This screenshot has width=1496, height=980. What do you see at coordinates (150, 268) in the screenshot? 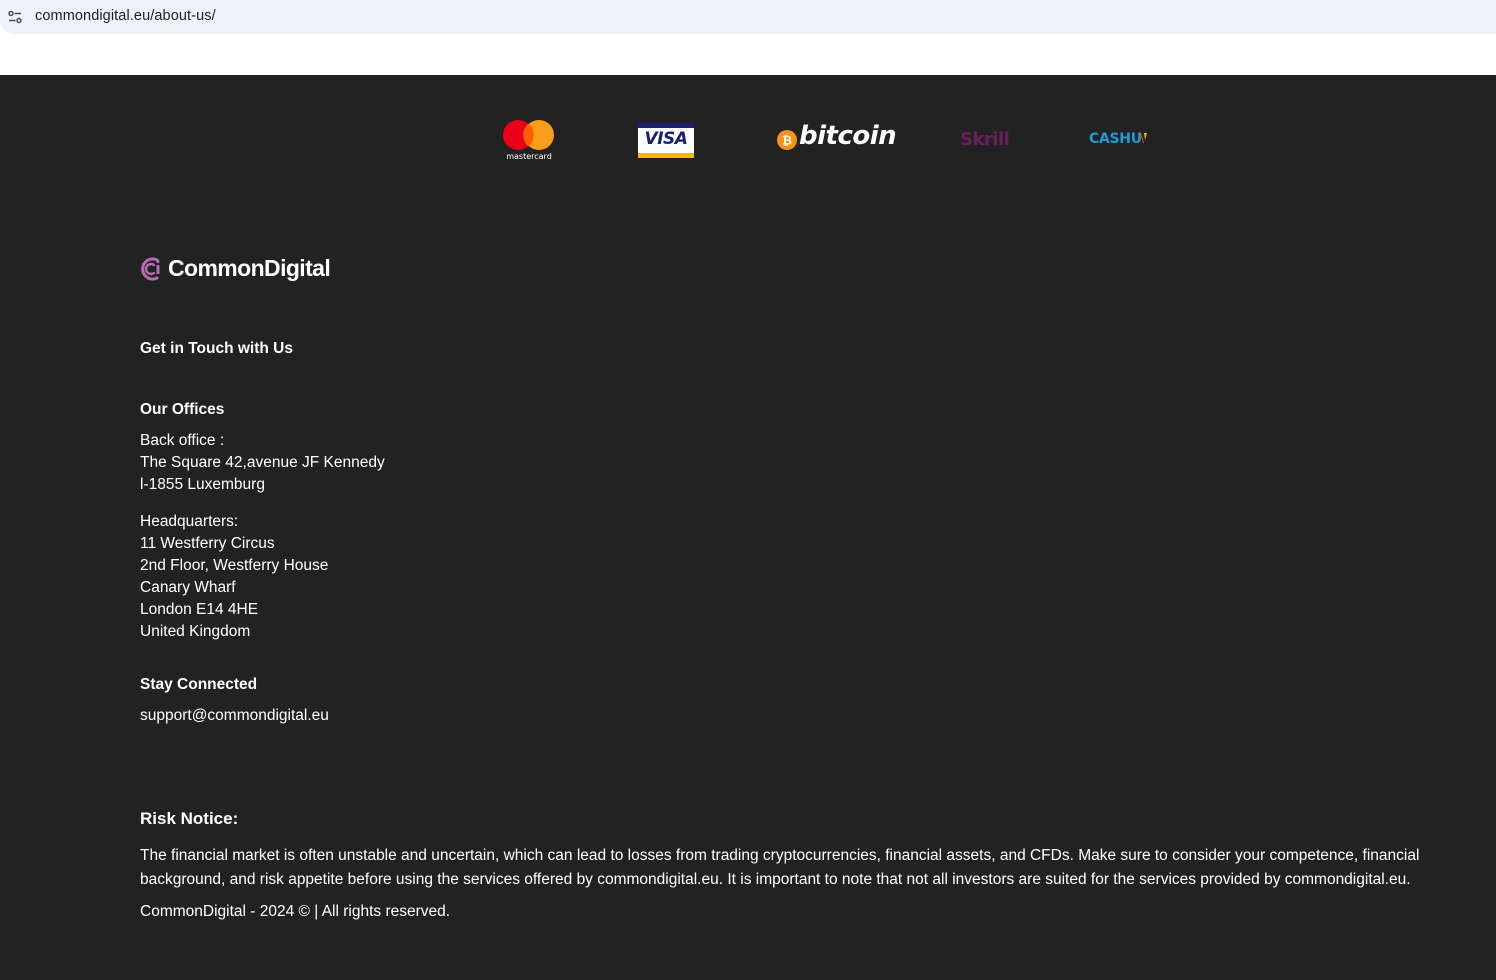
I see `commondigital-logo-icon` at bounding box center [150, 268].